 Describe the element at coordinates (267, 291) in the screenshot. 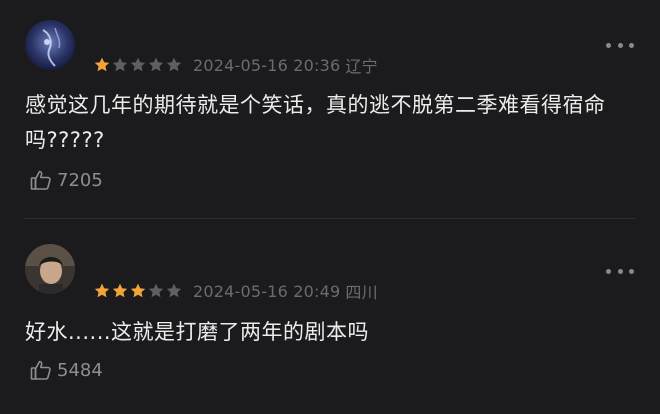

I see `comment-date: 2024-05-16 20:49` at that location.